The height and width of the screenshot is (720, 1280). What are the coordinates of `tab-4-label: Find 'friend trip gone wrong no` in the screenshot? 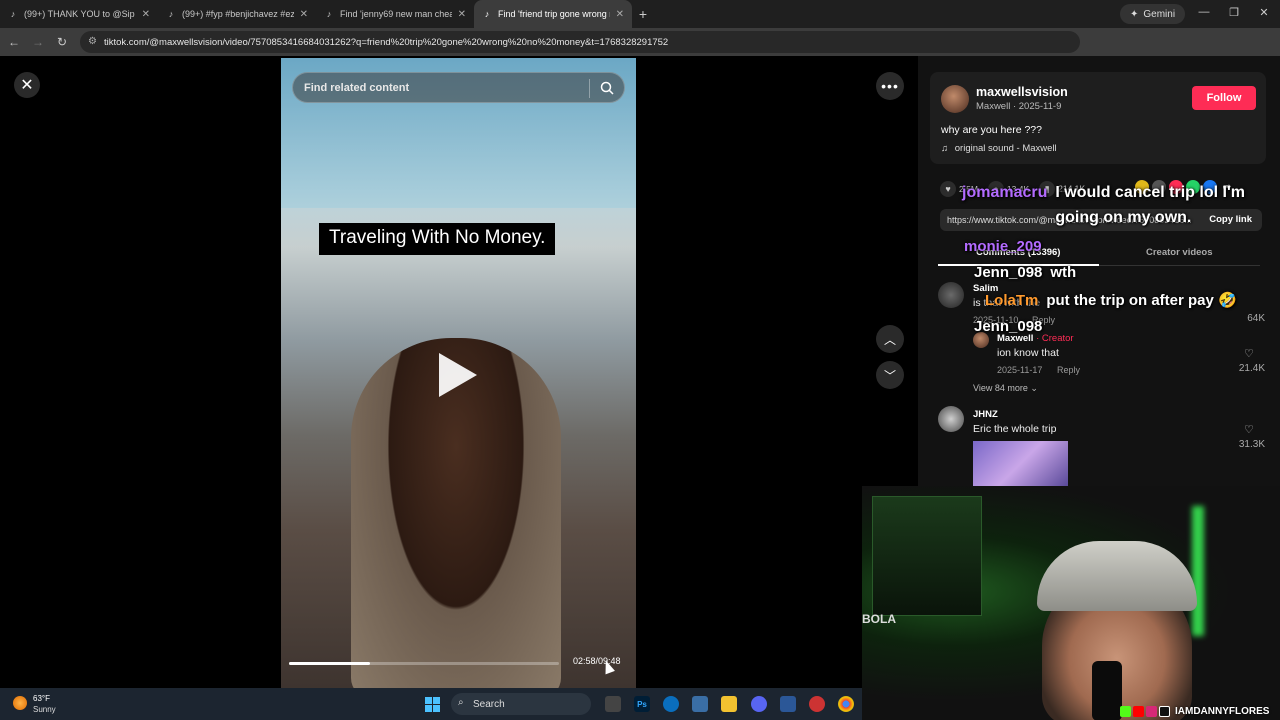 It's located at (554, 14).